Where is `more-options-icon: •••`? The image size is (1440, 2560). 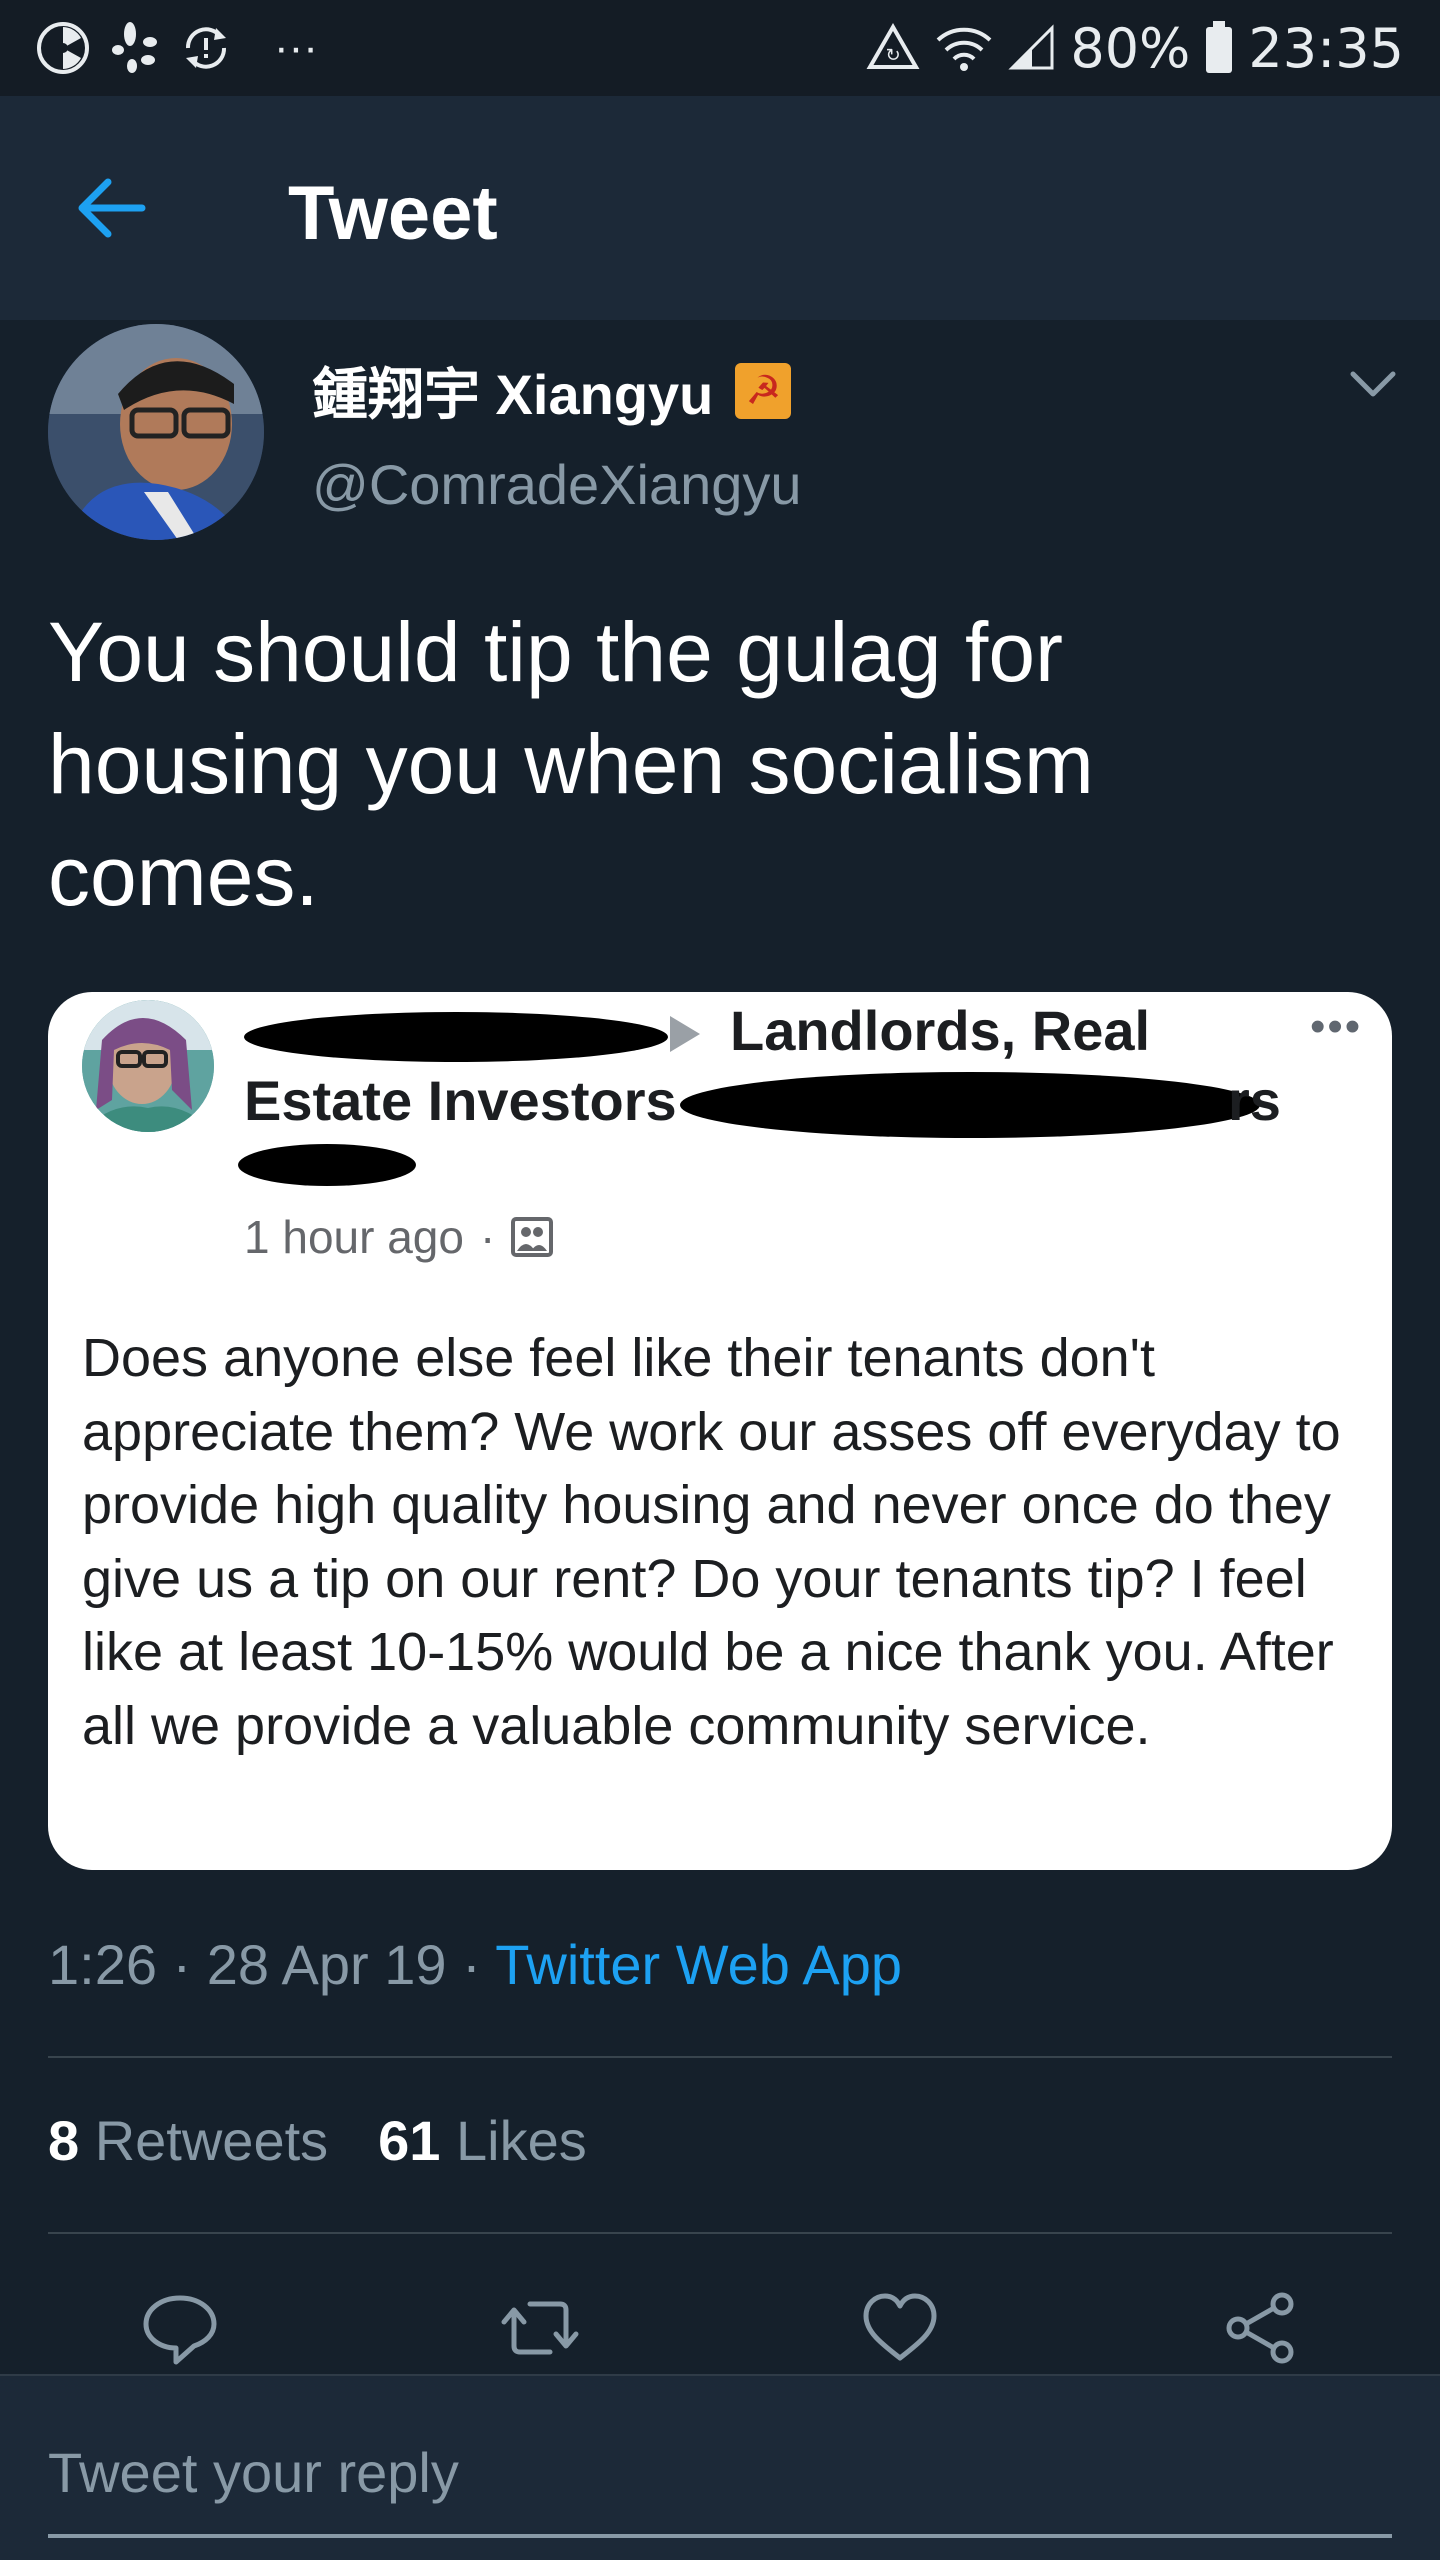 more-options-icon: ••• is located at coordinates (1336, 1026).